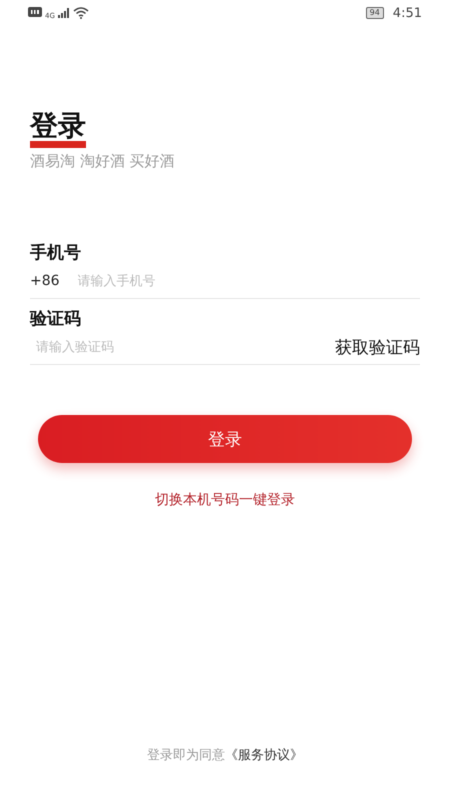  What do you see at coordinates (58, 129) in the screenshot?
I see `login-title: 登录` at bounding box center [58, 129].